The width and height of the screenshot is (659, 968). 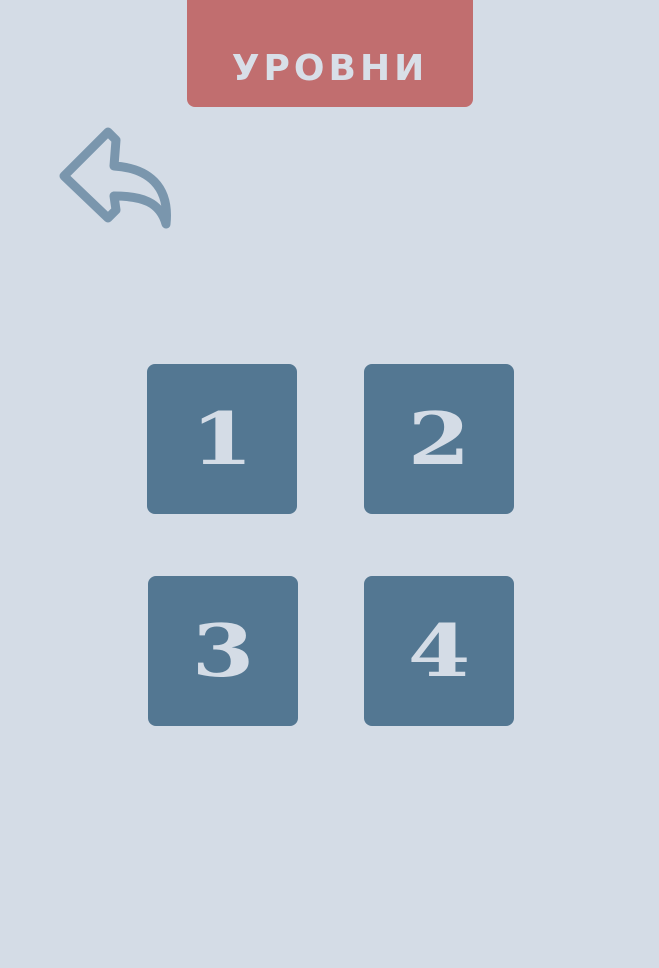 I want to click on page-title: УРОВНИ, so click(x=330, y=68).